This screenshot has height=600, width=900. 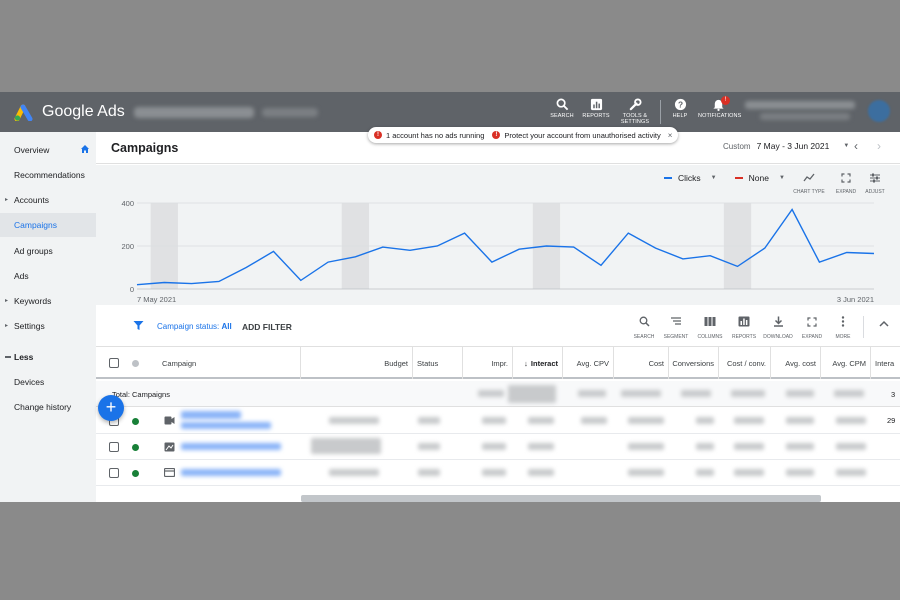 I want to click on alert-error-icon: !, so click(x=378, y=135).